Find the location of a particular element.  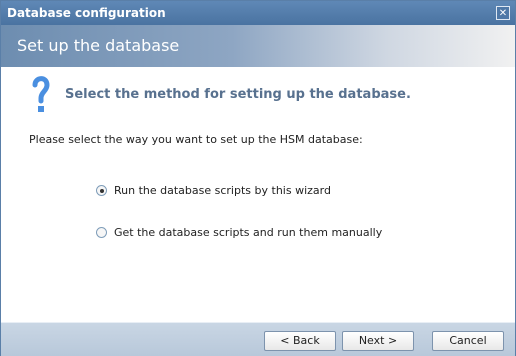

close-icon: ✕ is located at coordinates (503, 13).